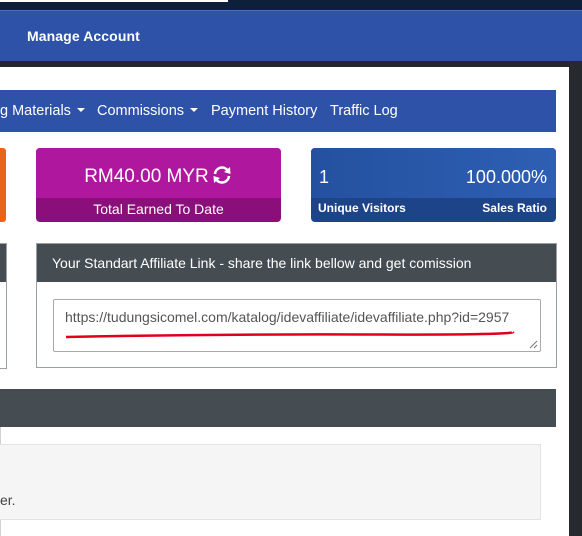 The image size is (582, 536). What do you see at coordinates (3, 263) in the screenshot?
I see `left-panel-header` at bounding box center [3, 263].